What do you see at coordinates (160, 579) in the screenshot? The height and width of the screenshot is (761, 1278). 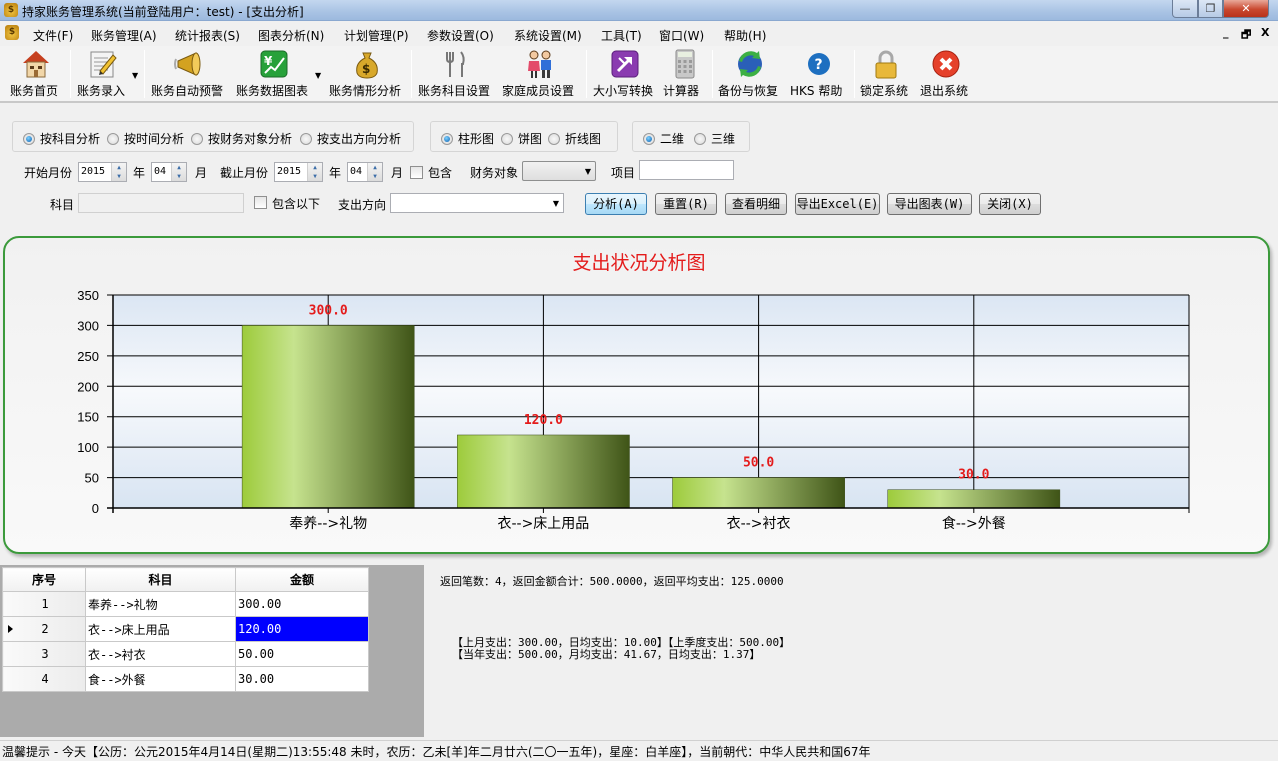 I see `column-header-subject: 科目` at bounding box center [160, 579].